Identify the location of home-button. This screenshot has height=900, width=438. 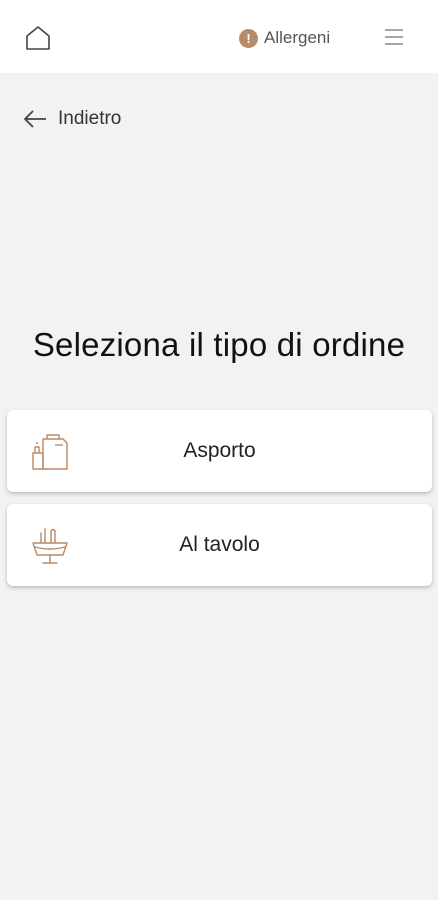
(38, 38).